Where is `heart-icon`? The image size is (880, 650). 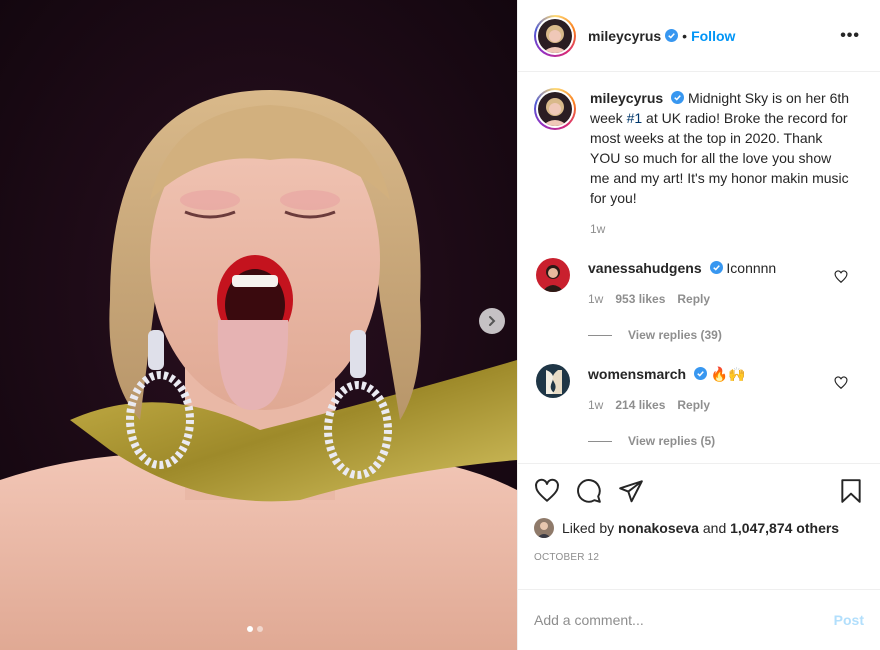
heart-icon is located at coordinates (547, 490).